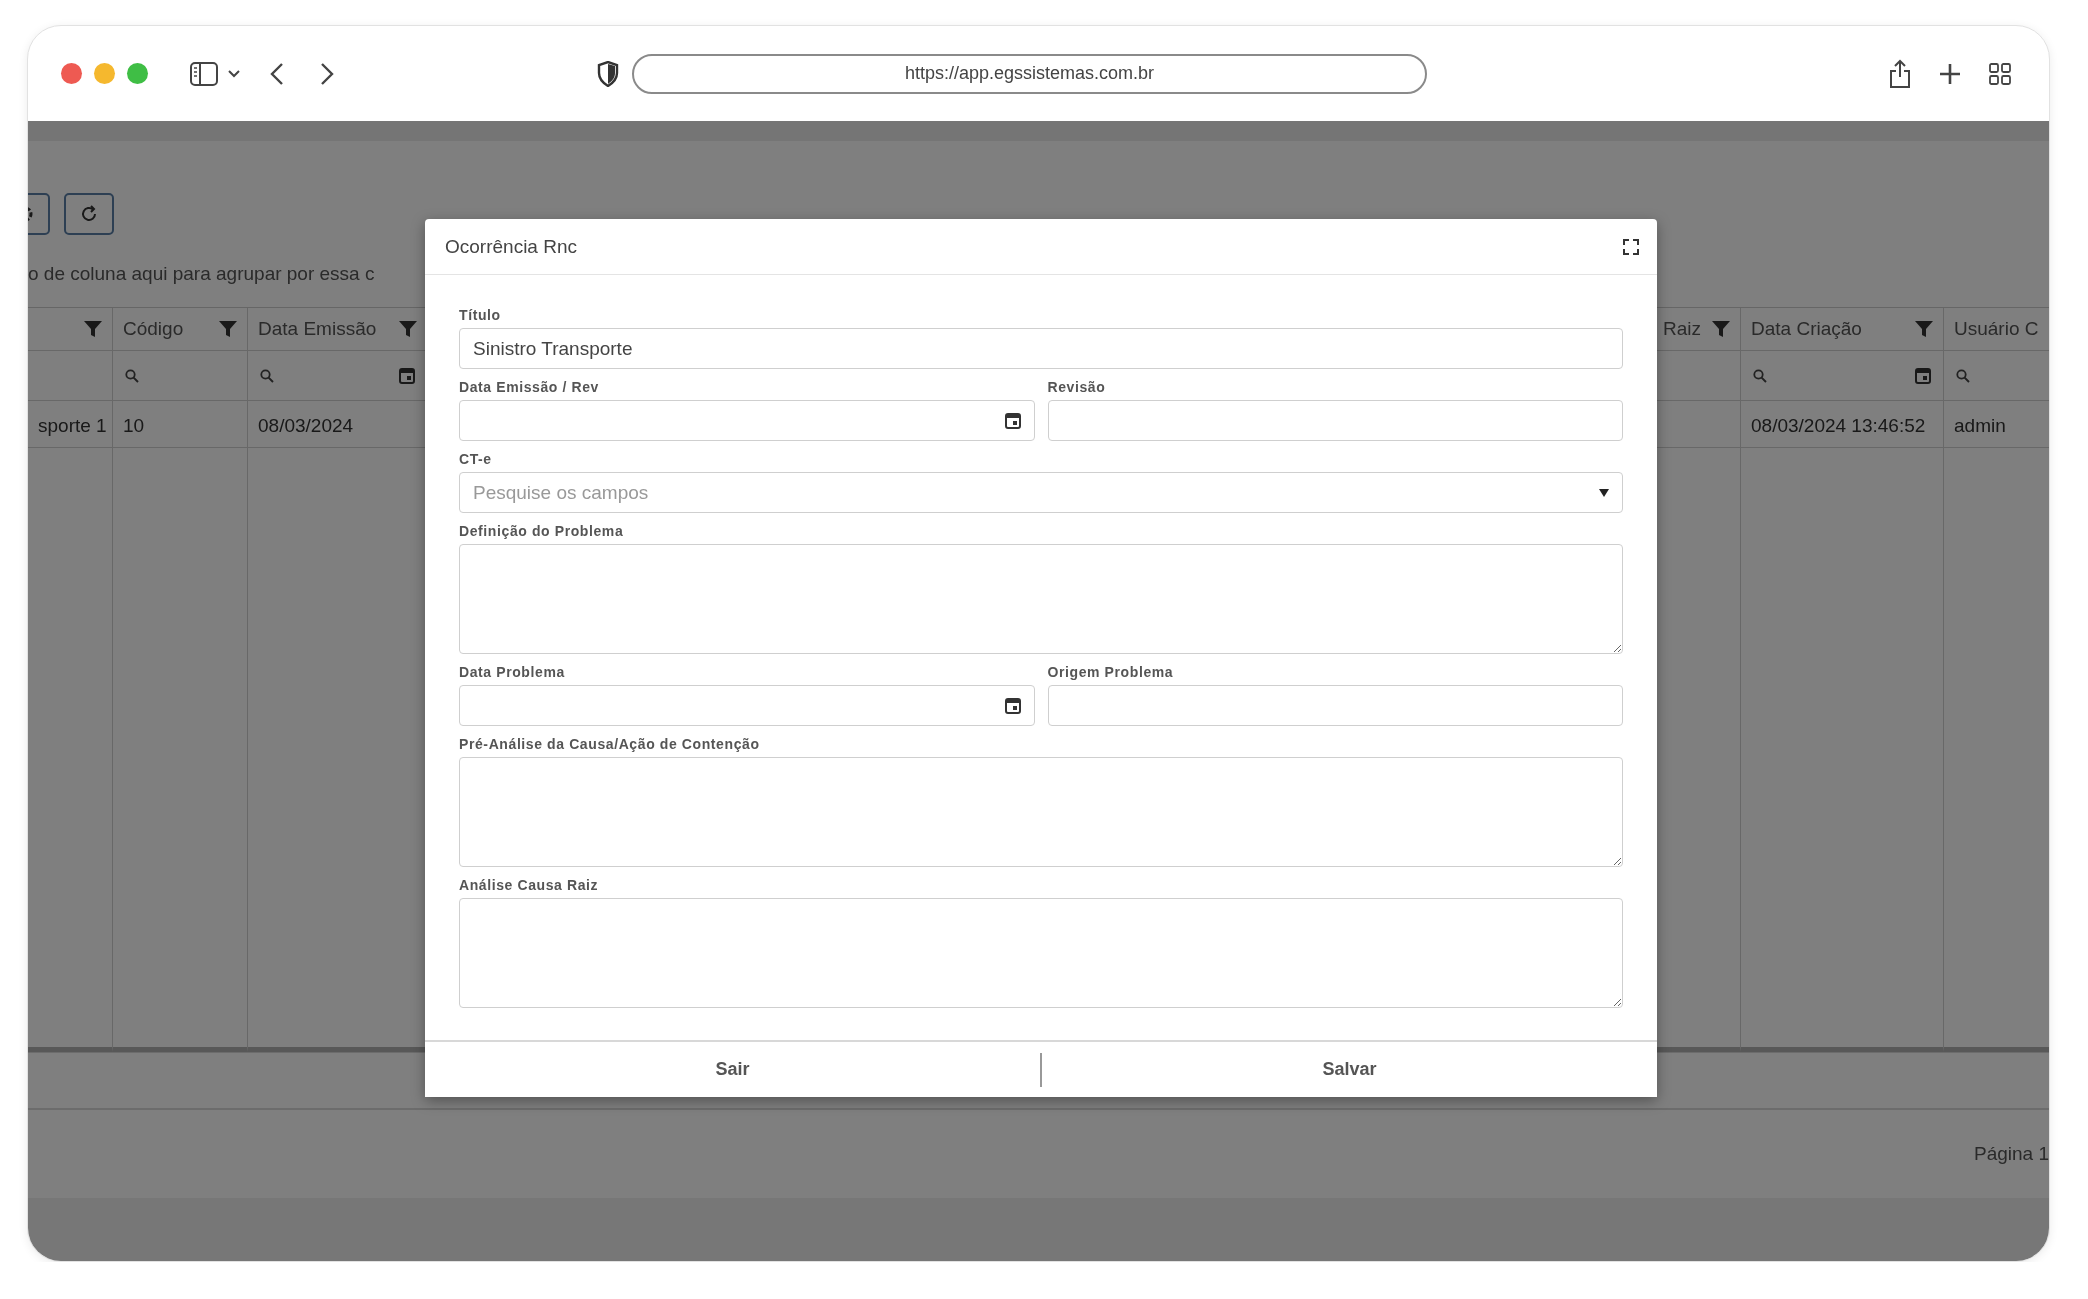 Image resolution: width=2088 pixels, height=1299 pixels. What do you see at coordinates (1631, 246) in the screenshot?
I see `expand-icon` at bounding box center [1631, 246].